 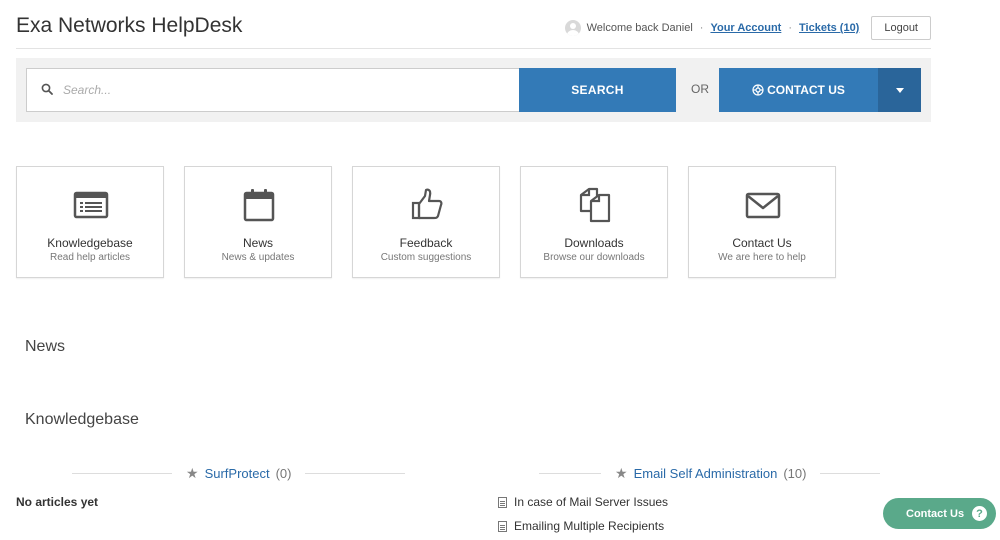 What do you see at coordinates (829, 28) in the screenshot?
I see `tickets-link: Tickets (10)` at bounding box center [829, 28].